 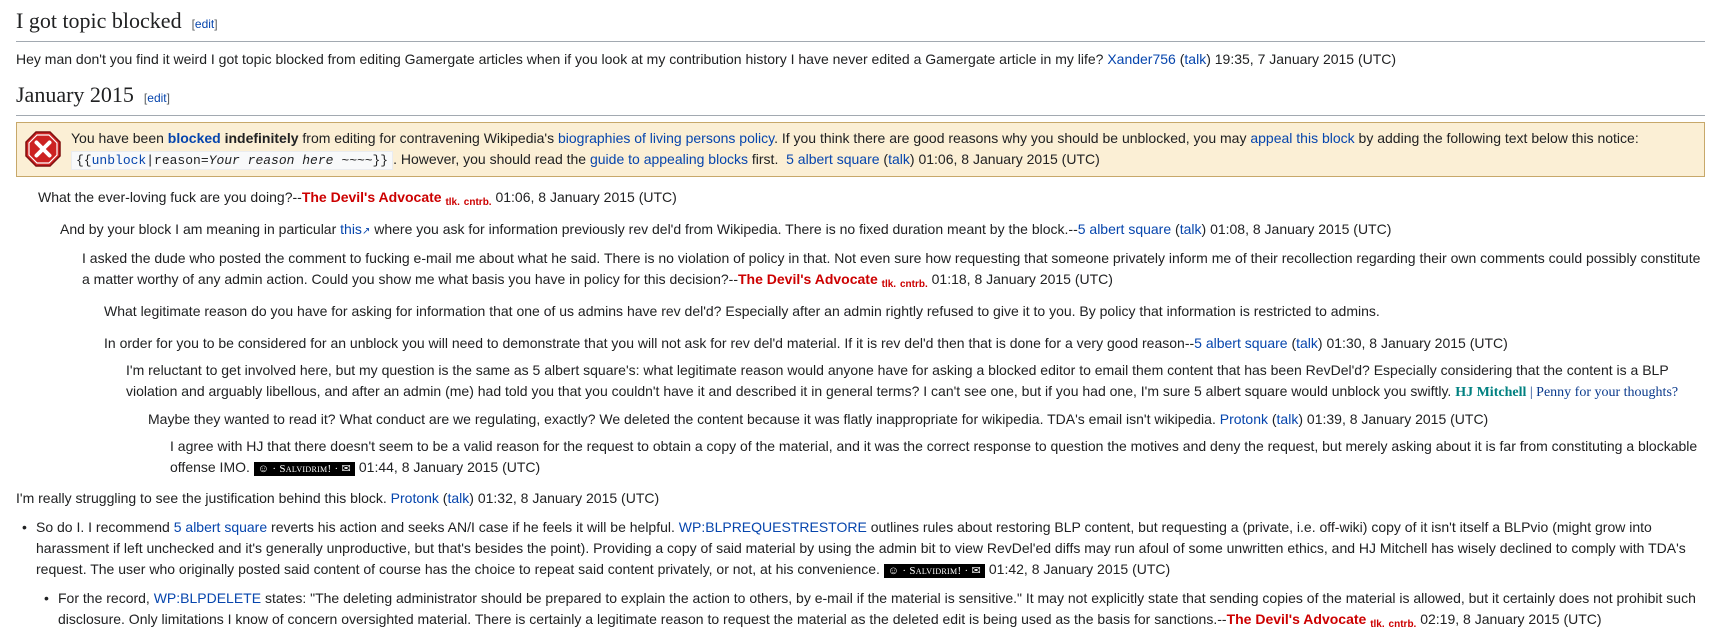 I want to click on timestamp: 01:32, 8 January 2015 (UTC), so click(x=568, y=498).